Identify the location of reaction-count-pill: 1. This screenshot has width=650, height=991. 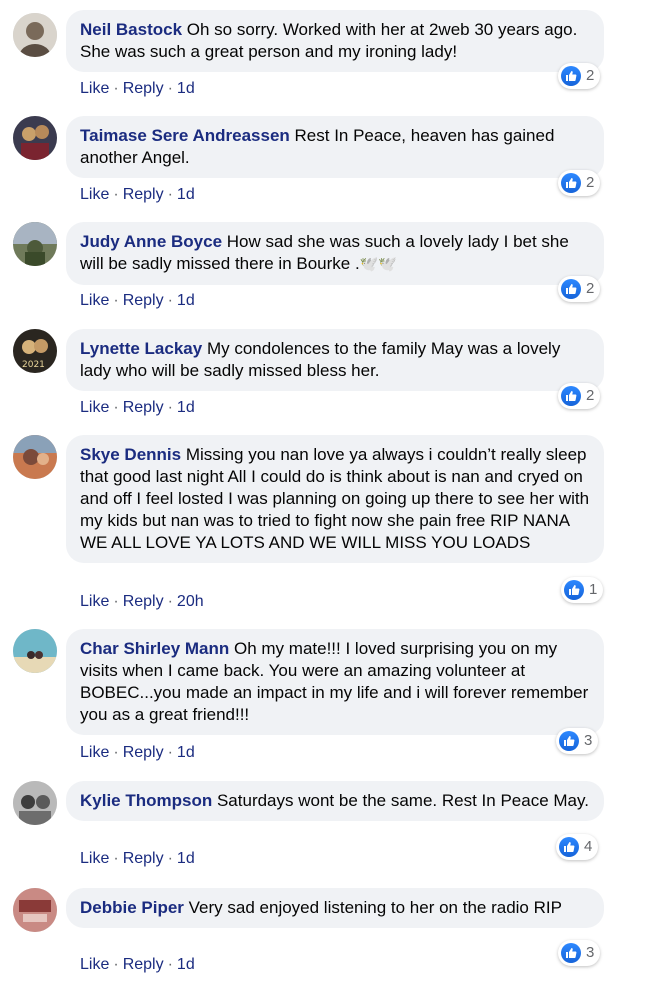
(582, 590).